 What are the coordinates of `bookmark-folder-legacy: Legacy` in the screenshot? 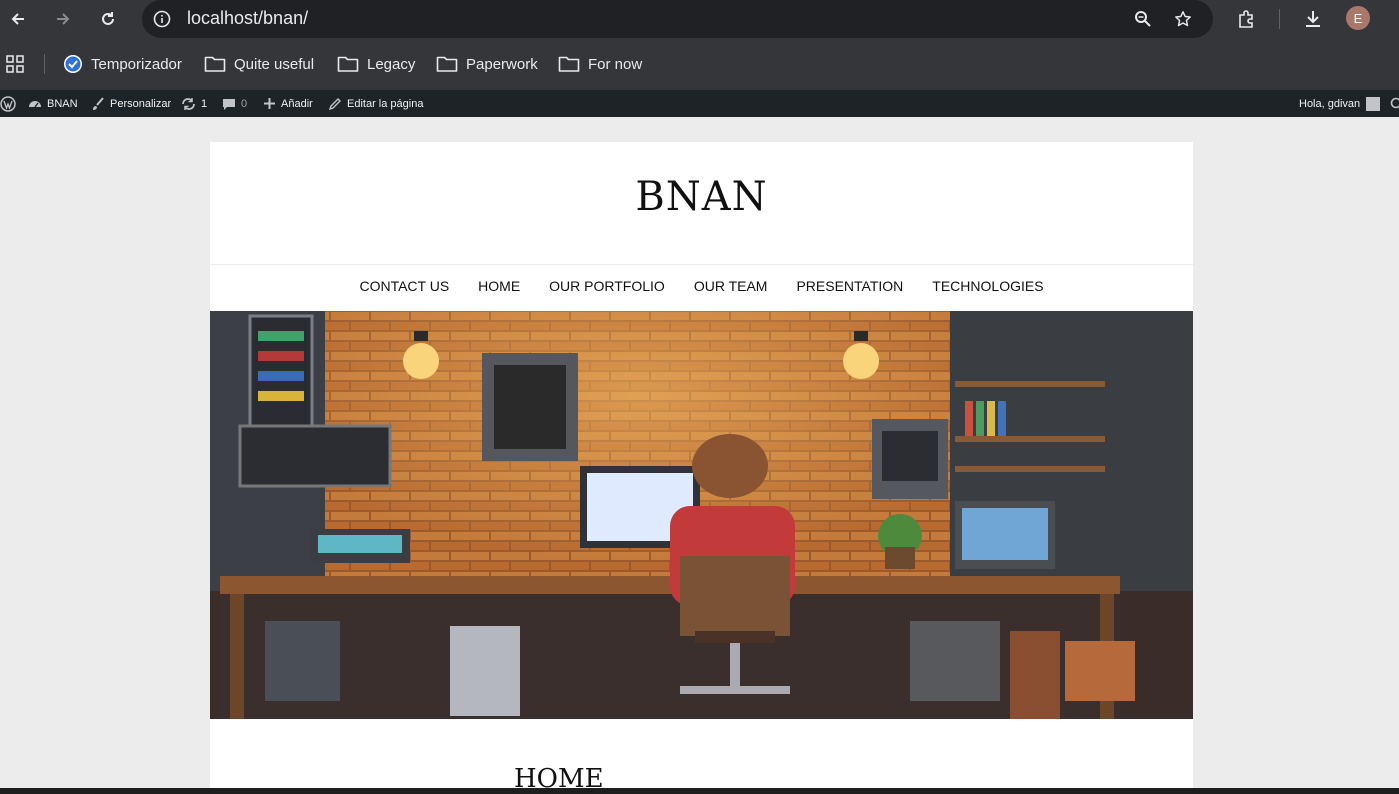 It's located at (376, 64).